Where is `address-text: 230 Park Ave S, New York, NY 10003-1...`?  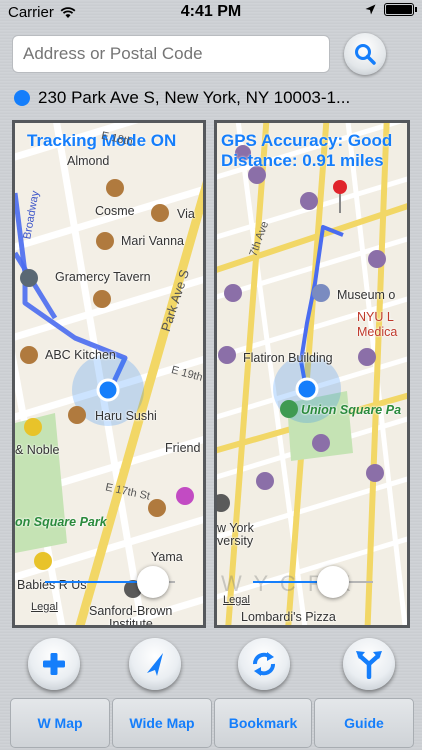
address-text: 230 Park Ave S, New York, NY 10003-1... is located at coordinates (194, 97).